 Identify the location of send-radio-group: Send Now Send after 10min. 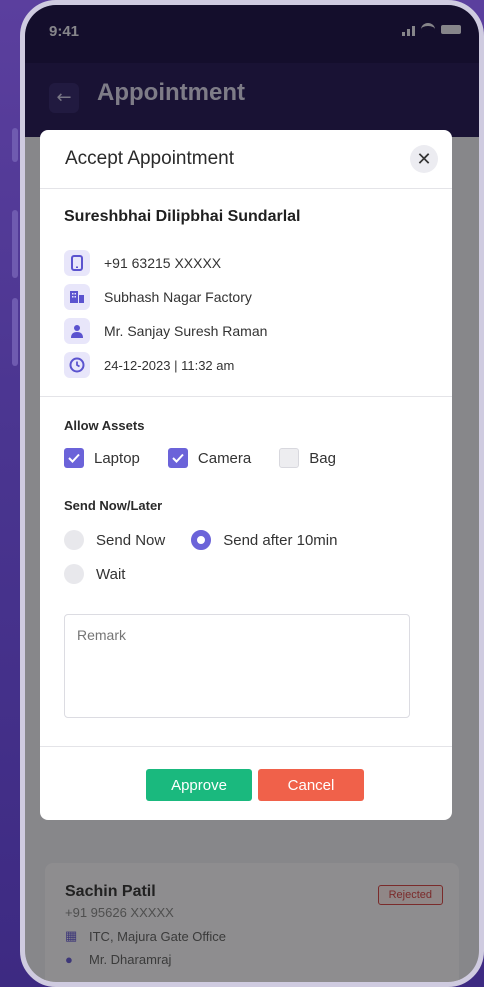
(200, 540).